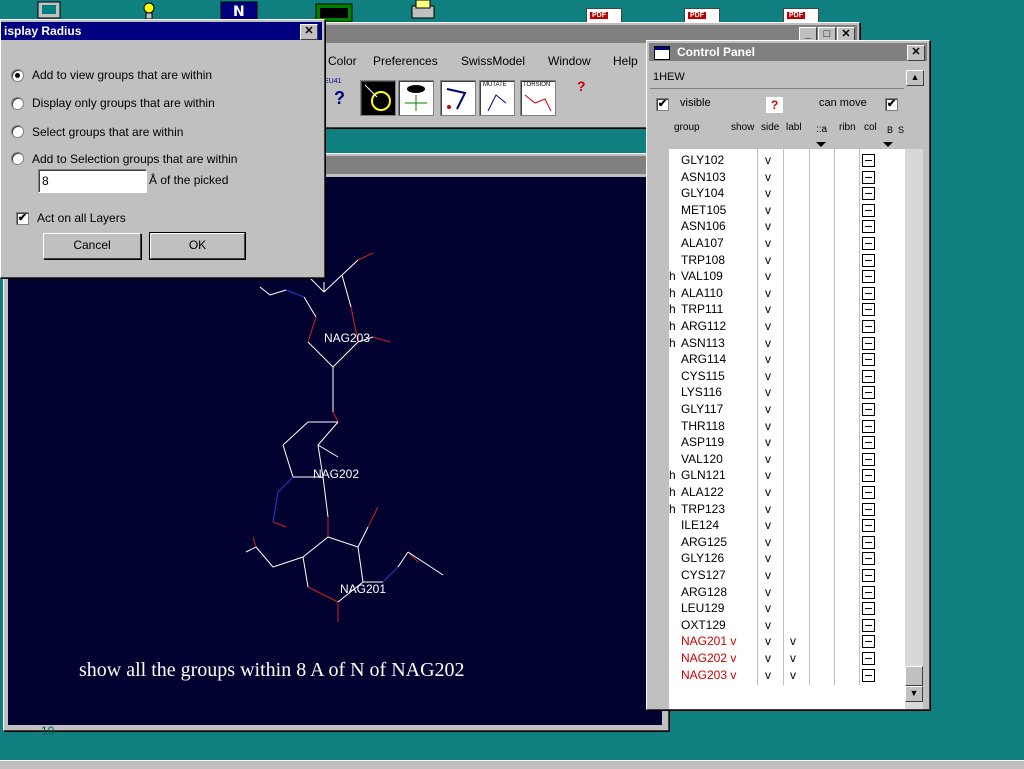 The height and width of the screenshot is (769, 1024). I want to click on table-row: ARG128 v, so click(787, 592).